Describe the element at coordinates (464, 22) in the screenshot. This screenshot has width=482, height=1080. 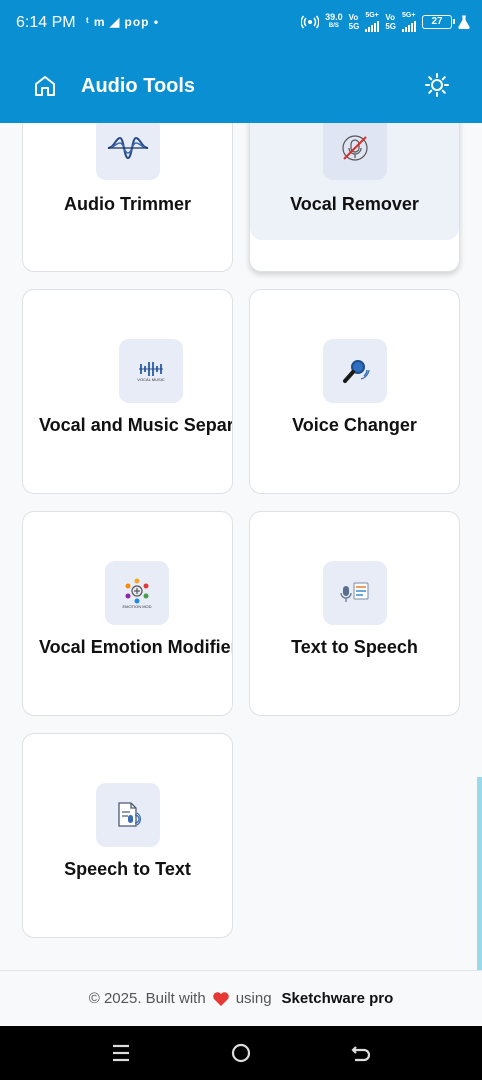
I see `flask-icon` at that location.